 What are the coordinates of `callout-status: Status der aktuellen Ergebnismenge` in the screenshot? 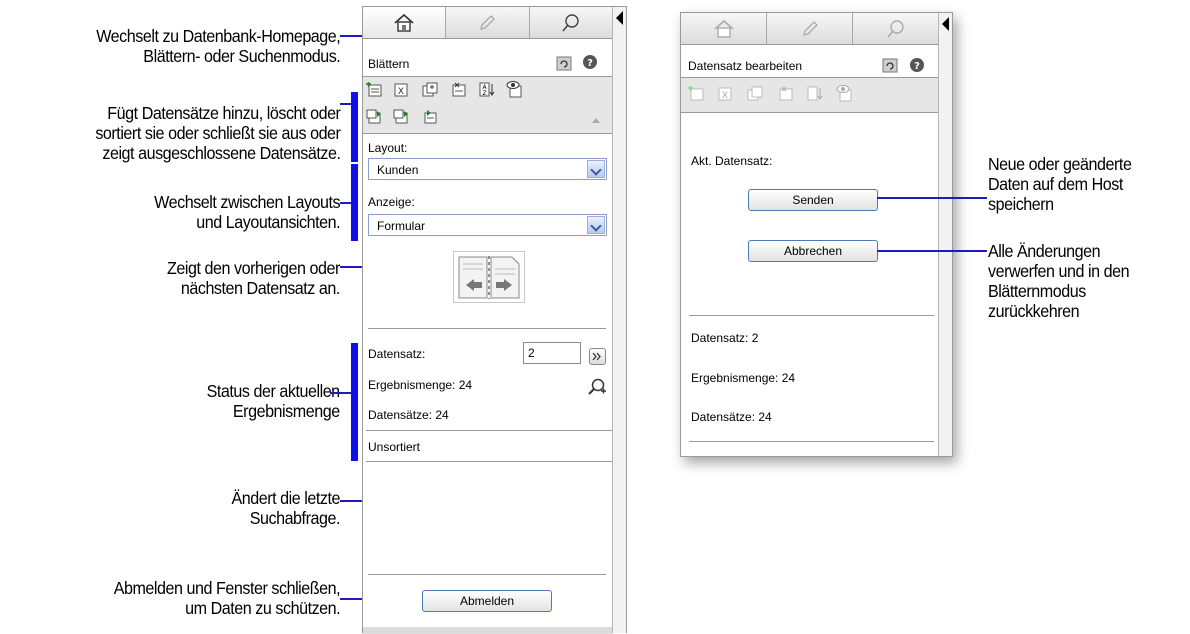 It's located at (273, 401).